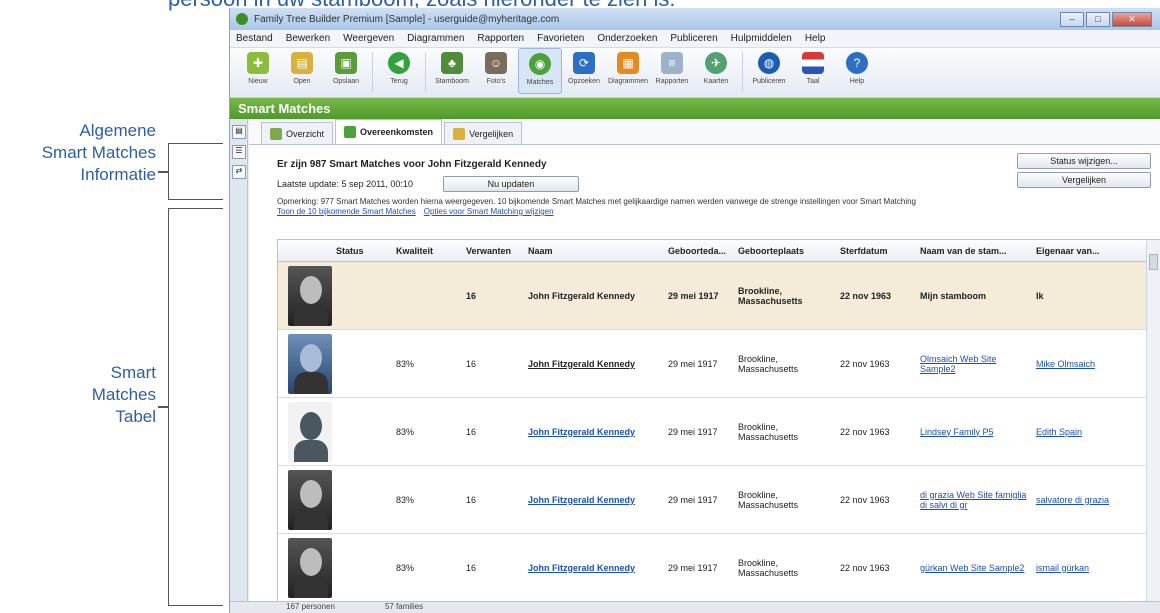 The height and width of the screenshot is (613, 1160). Describe the element at coordinates (874, 251) in the screenshot. I see `column-header-deathdate: Sterfdatum` at that location.